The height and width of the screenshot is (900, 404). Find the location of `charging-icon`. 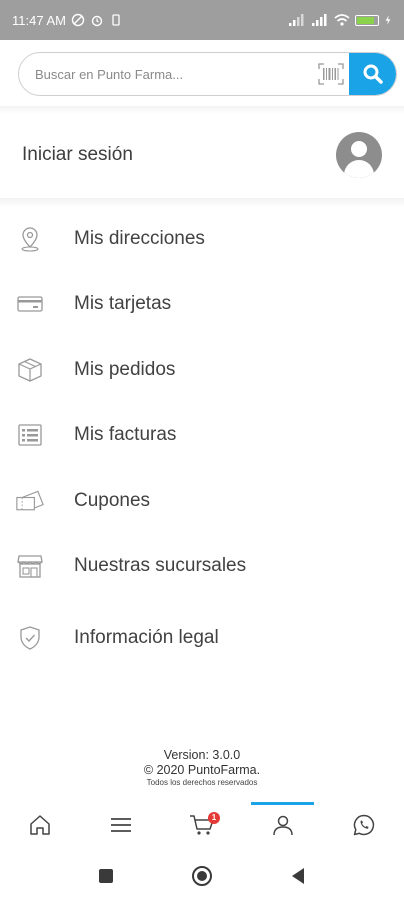

charging-icon is located at coordinates (388, 20).